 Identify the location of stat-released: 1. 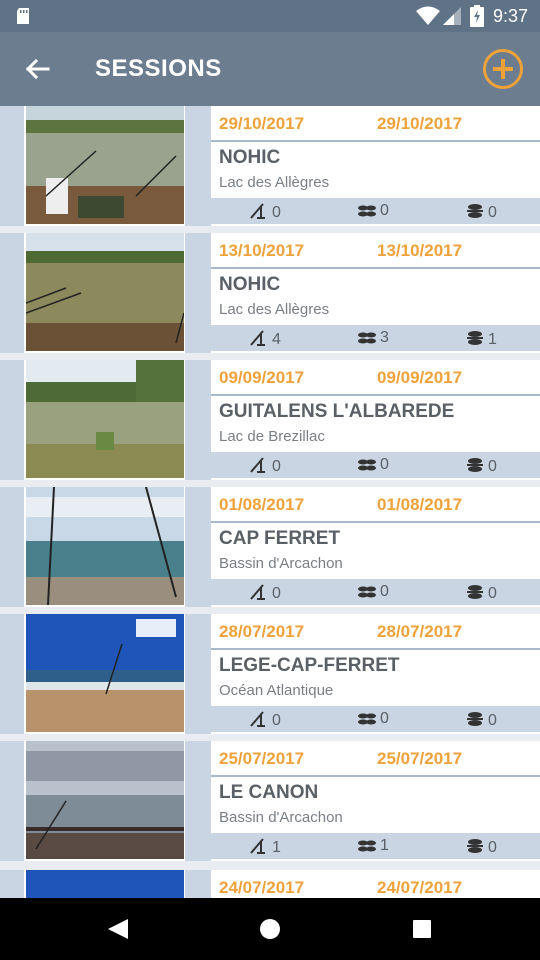
(481, 339).